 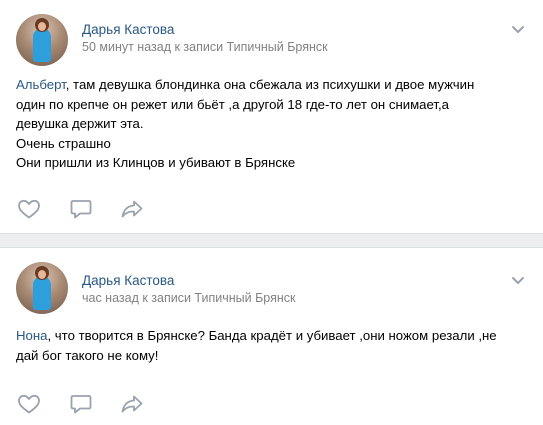 I want to click on comment-line: Очень страшно, so click(x=63, y=143).